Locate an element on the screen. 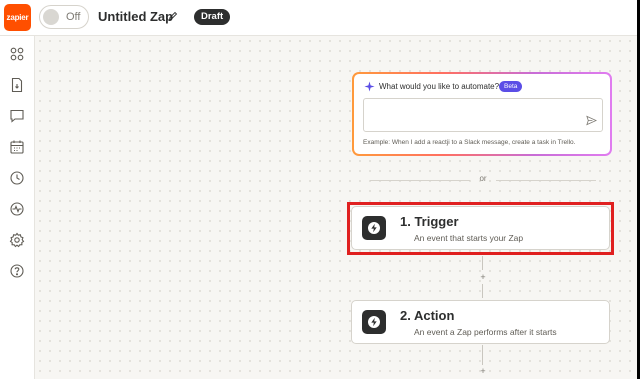 The image size is (640, 379). toggle-knob is located at coordinates (51, 17).